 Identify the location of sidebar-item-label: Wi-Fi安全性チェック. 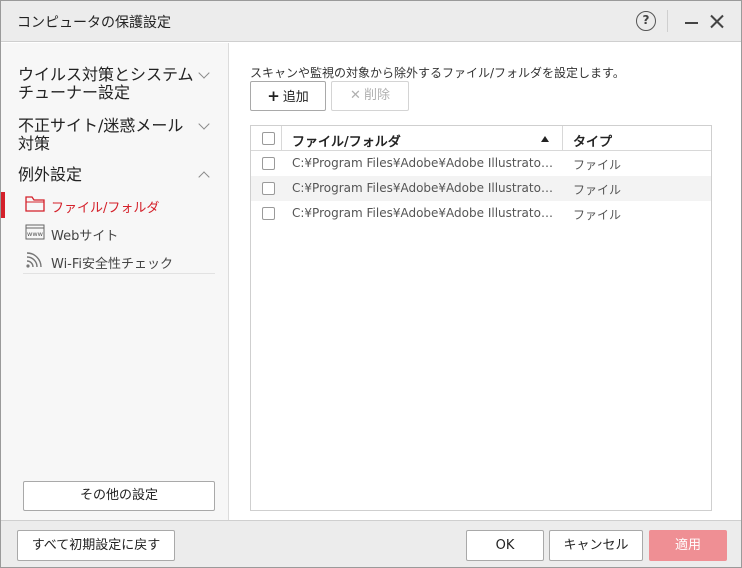
(112, 264).